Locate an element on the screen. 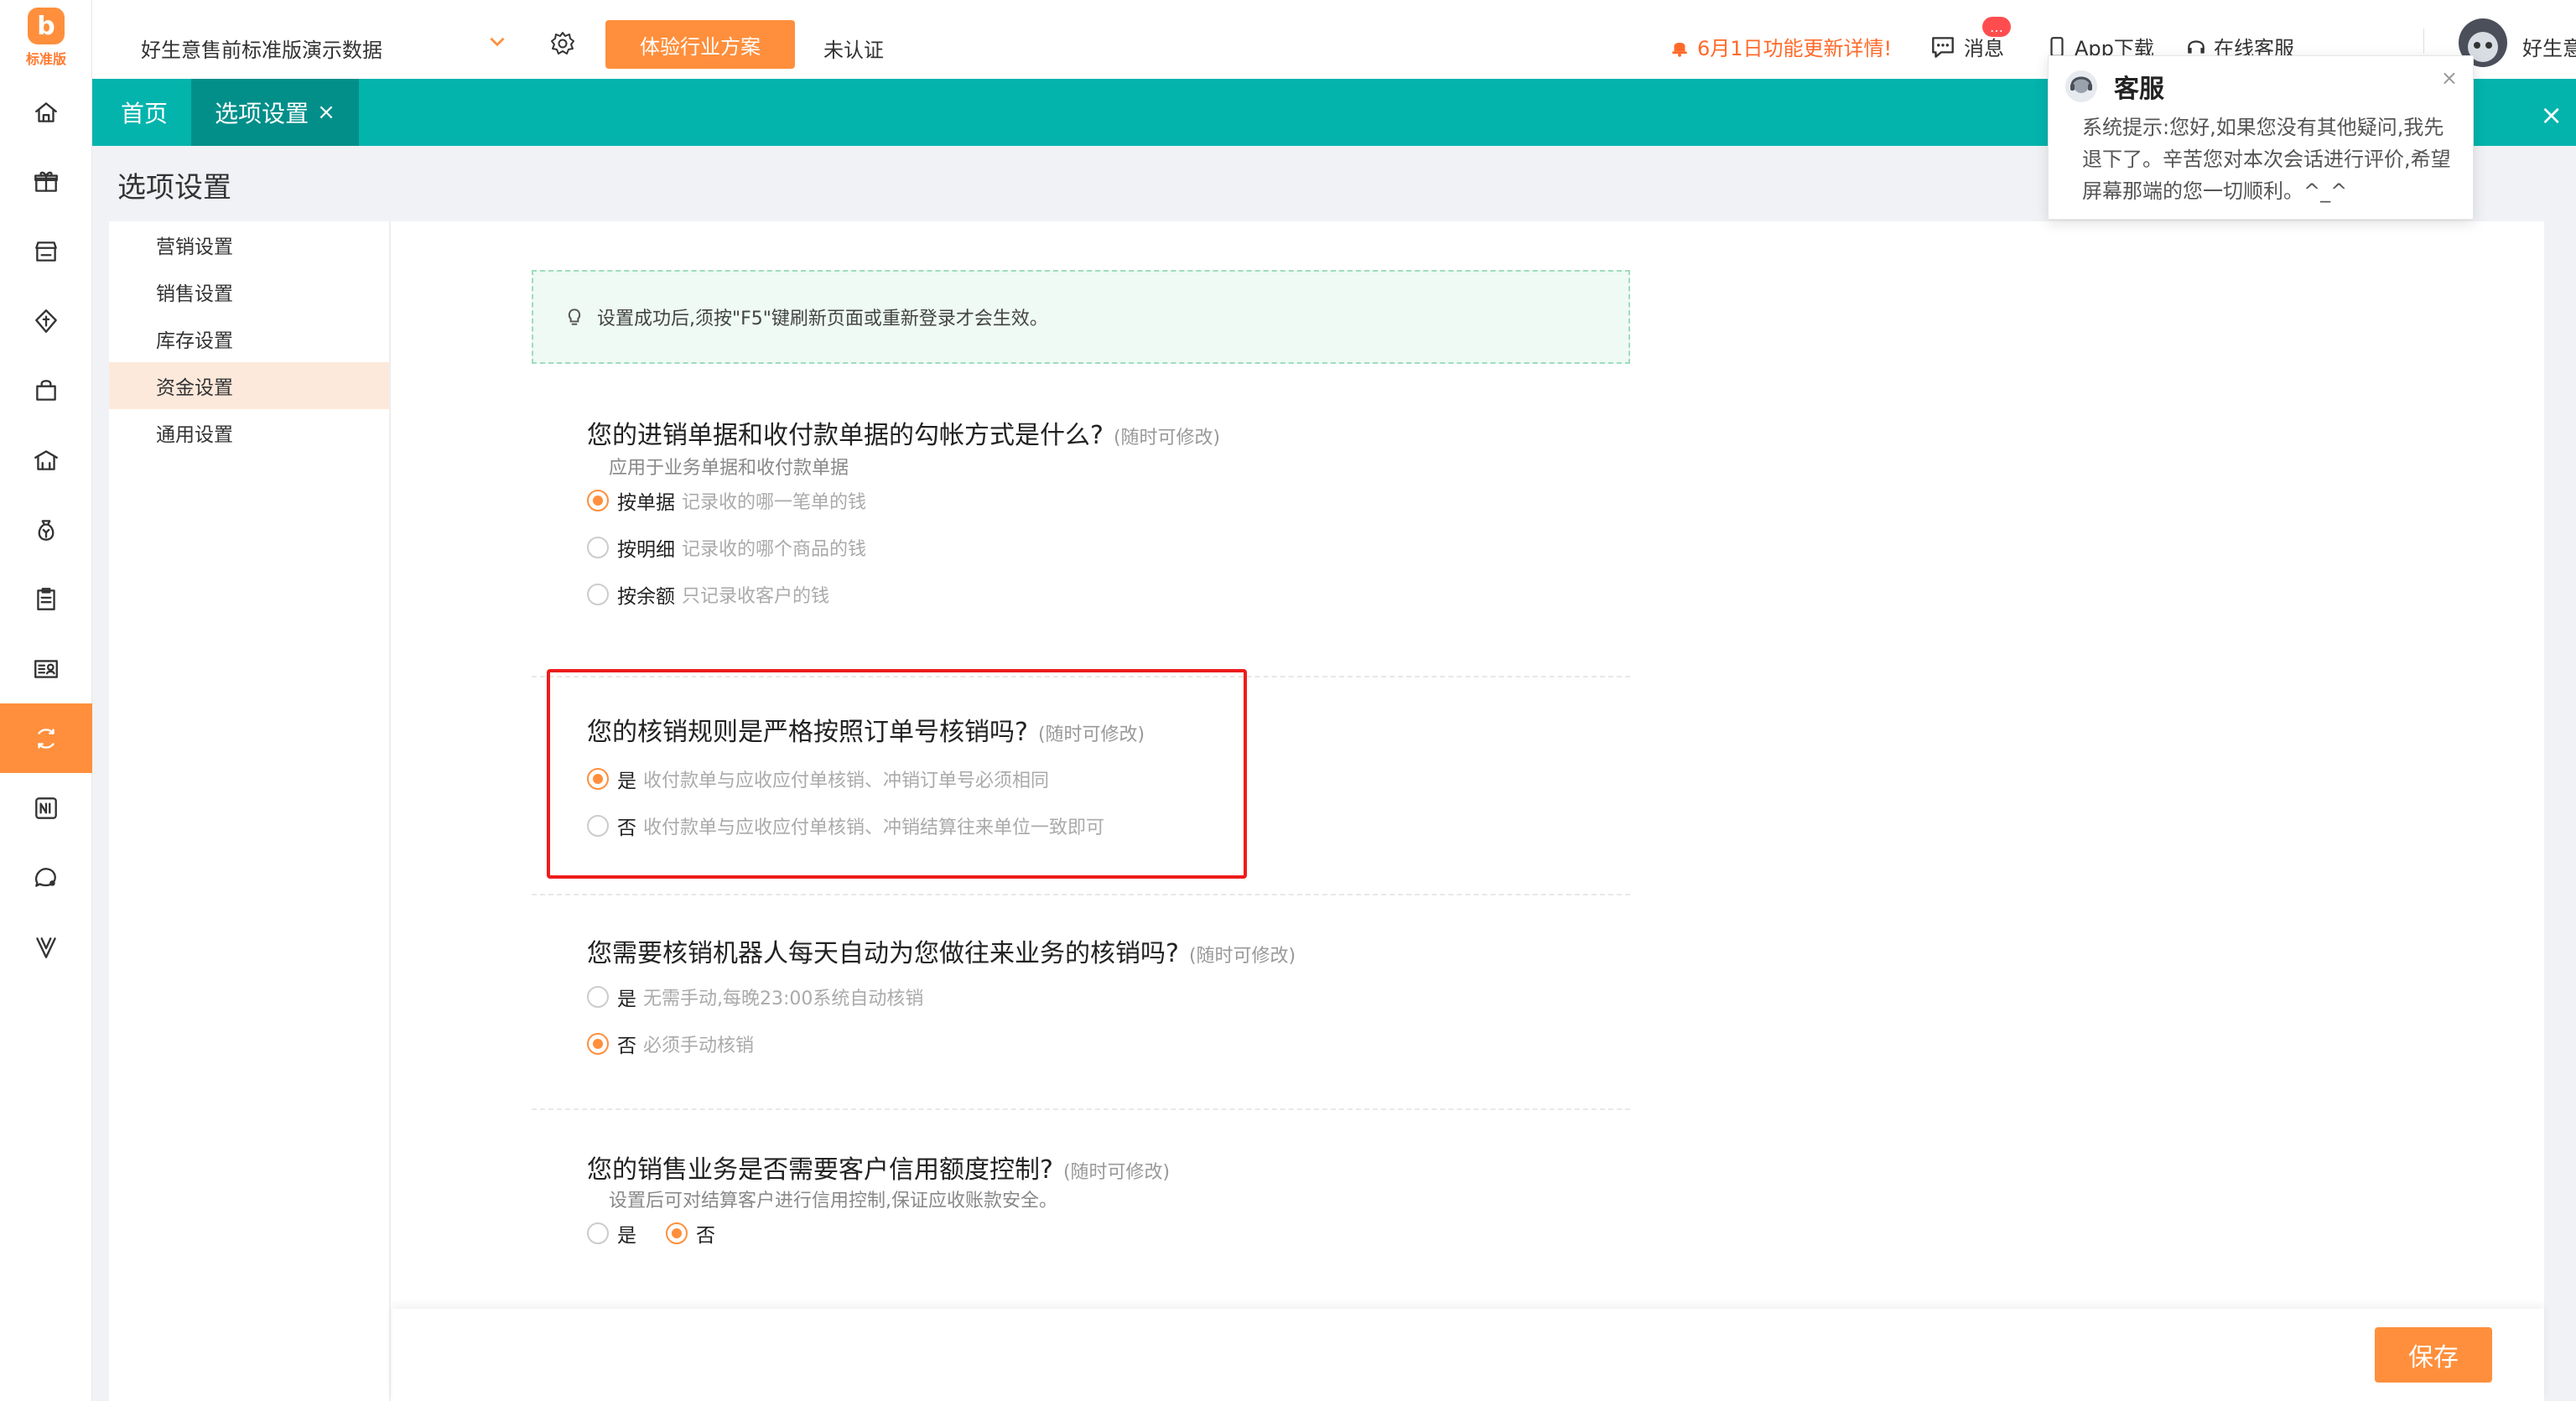 This screenshot has height=1401, width=2576. verify-status: 未认证 is located at coordinates (853, 48).